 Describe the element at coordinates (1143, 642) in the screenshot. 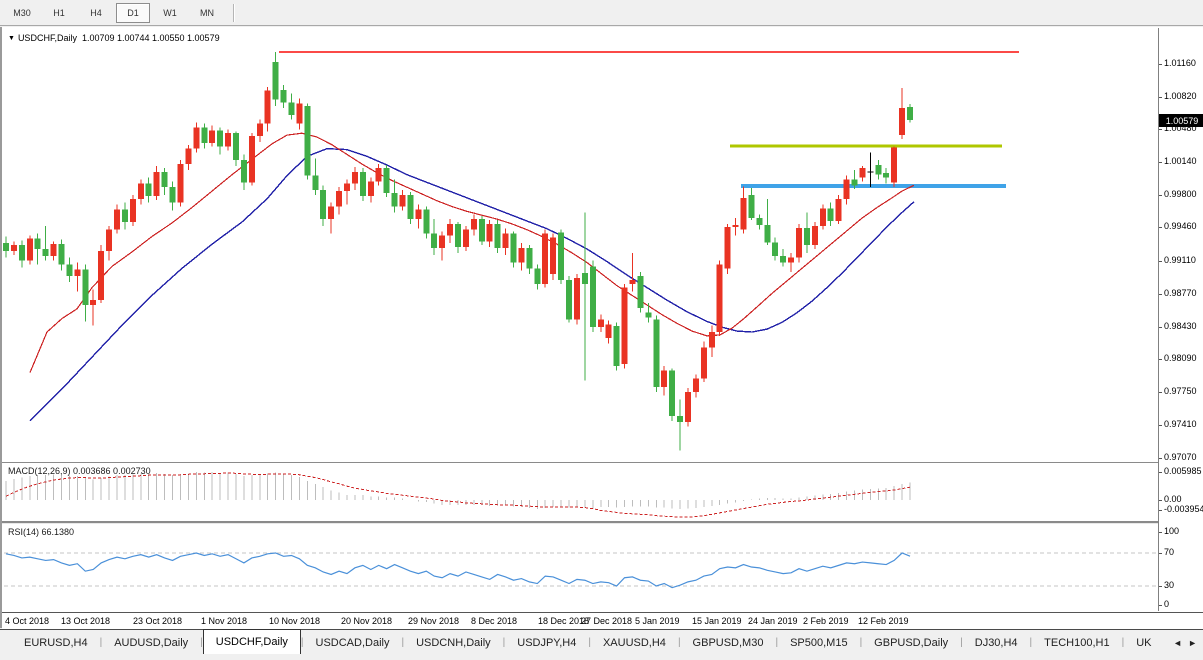

I see `tab-uk: UK` at that location.